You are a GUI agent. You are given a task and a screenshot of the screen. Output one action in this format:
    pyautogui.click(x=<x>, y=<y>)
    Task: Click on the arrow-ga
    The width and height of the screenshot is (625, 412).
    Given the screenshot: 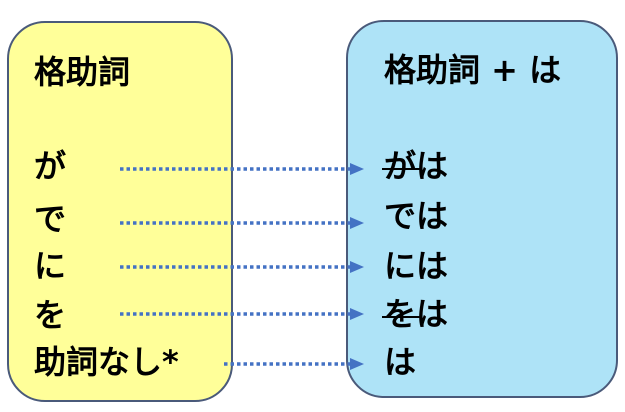 What is the action you would take?
    pyautogui.click(x=242, y=169)
    